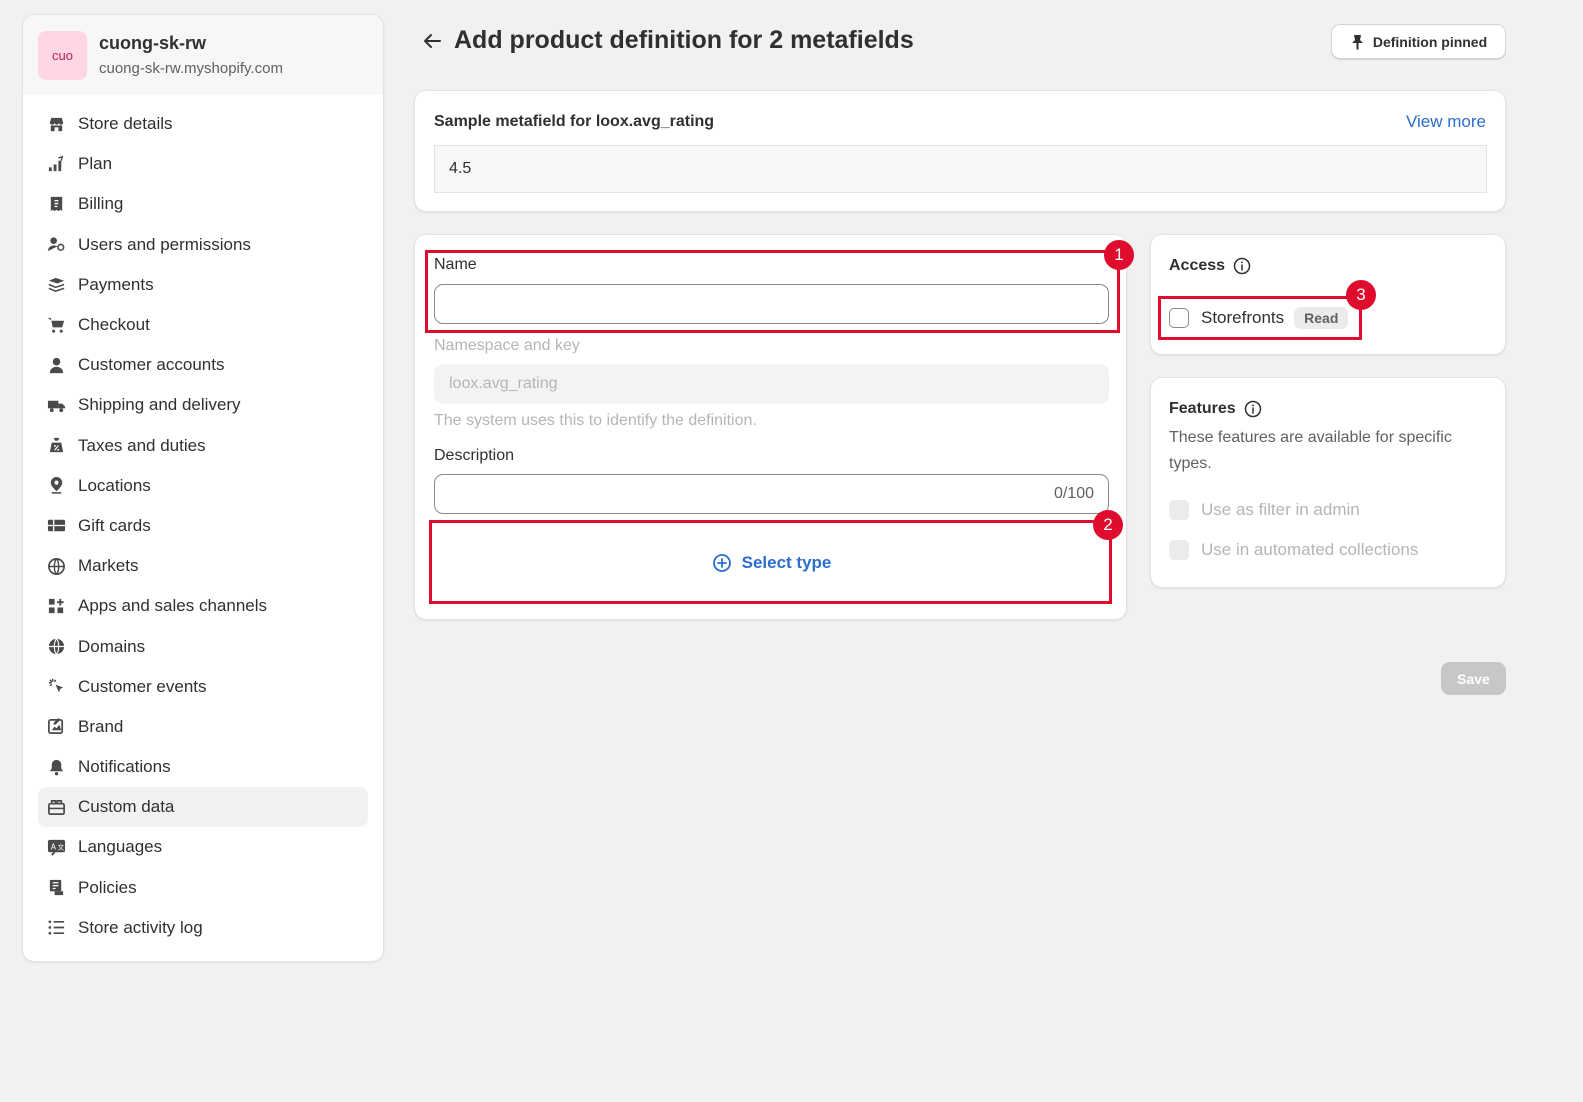 The image size is (1583, 1102). What do you see at coordinates (203, 204) in the screenshot?
I see `sidebar-item-billing: Billing` at bounding box center [203, 204].